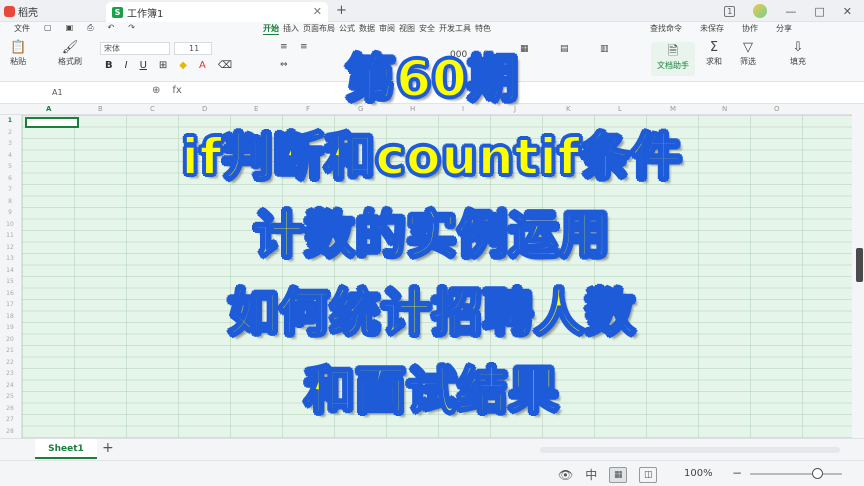 The width and height of the screenshot is (864, 486). What do you see at coordinates (9, 11) in the screenshot?
I see `daoke-logo-icon` at bounding box center [9, 11].